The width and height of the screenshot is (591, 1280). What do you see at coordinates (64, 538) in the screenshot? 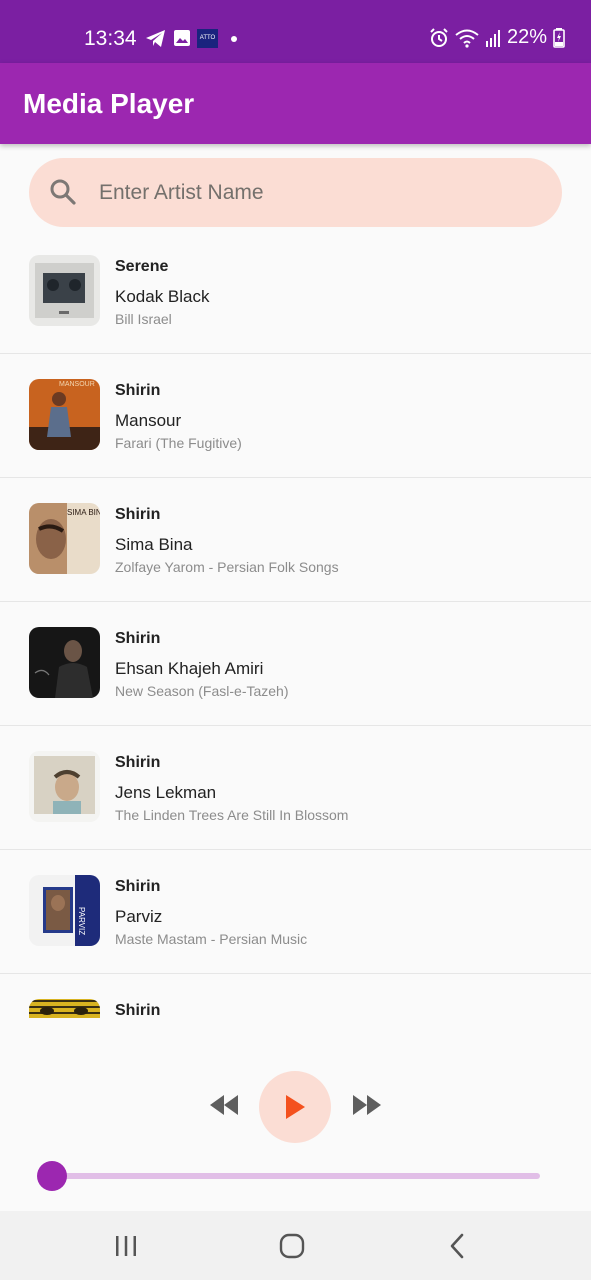
I see `album-cover-image: SIMA BINA` at bounding box center [64, 538].